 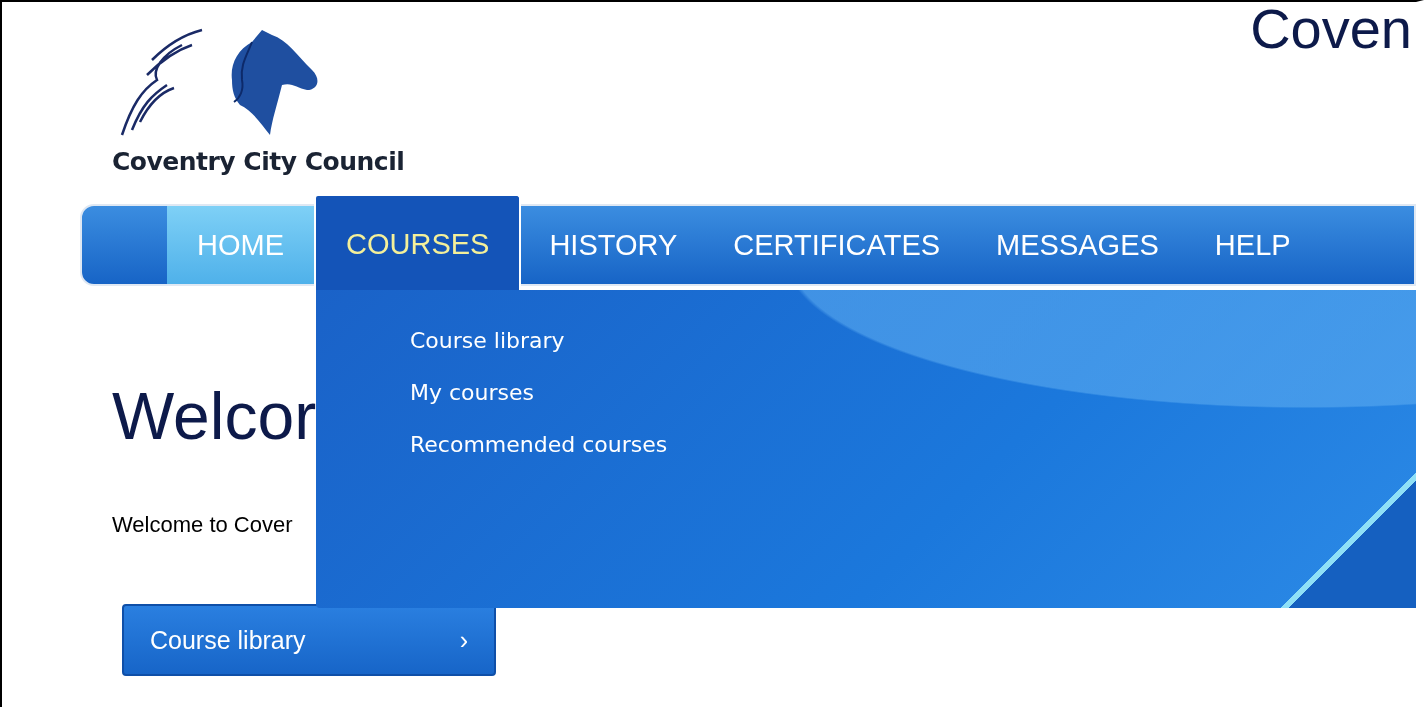 What do you see at coordinates (203, 525) in the screenshot?
I see `welcome-text: Welcome to Cover` at bounding box center [203, 525].